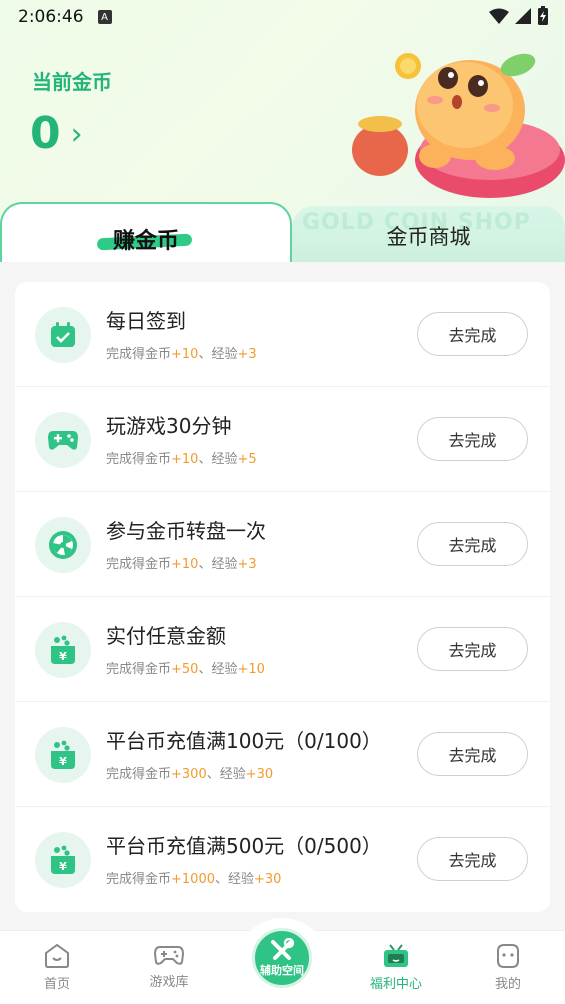 This screenshot has width=565, height=1004. What do you see at coordinates (282, 17) in the screenshot?
I see `status-bar: 2:06:46 A` at bounding box center [282, 17].